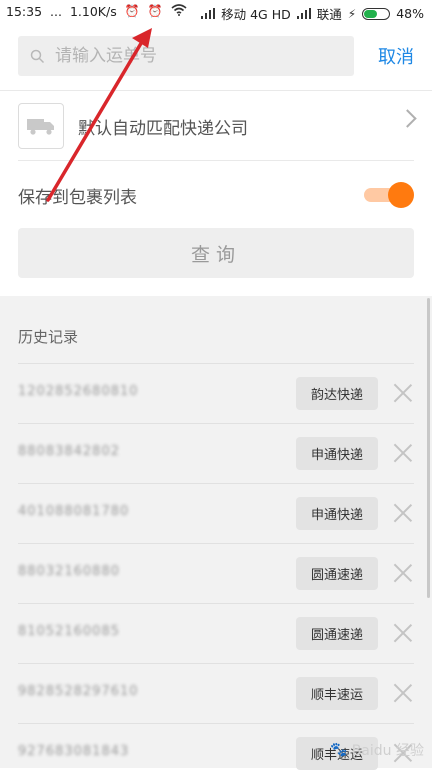 The width and height of the screenshot is (432, 784). What do you see at coordinates (389, 195) in the screenshot?
I see `save-to-list-toggle` at bounding box center [389, 195].